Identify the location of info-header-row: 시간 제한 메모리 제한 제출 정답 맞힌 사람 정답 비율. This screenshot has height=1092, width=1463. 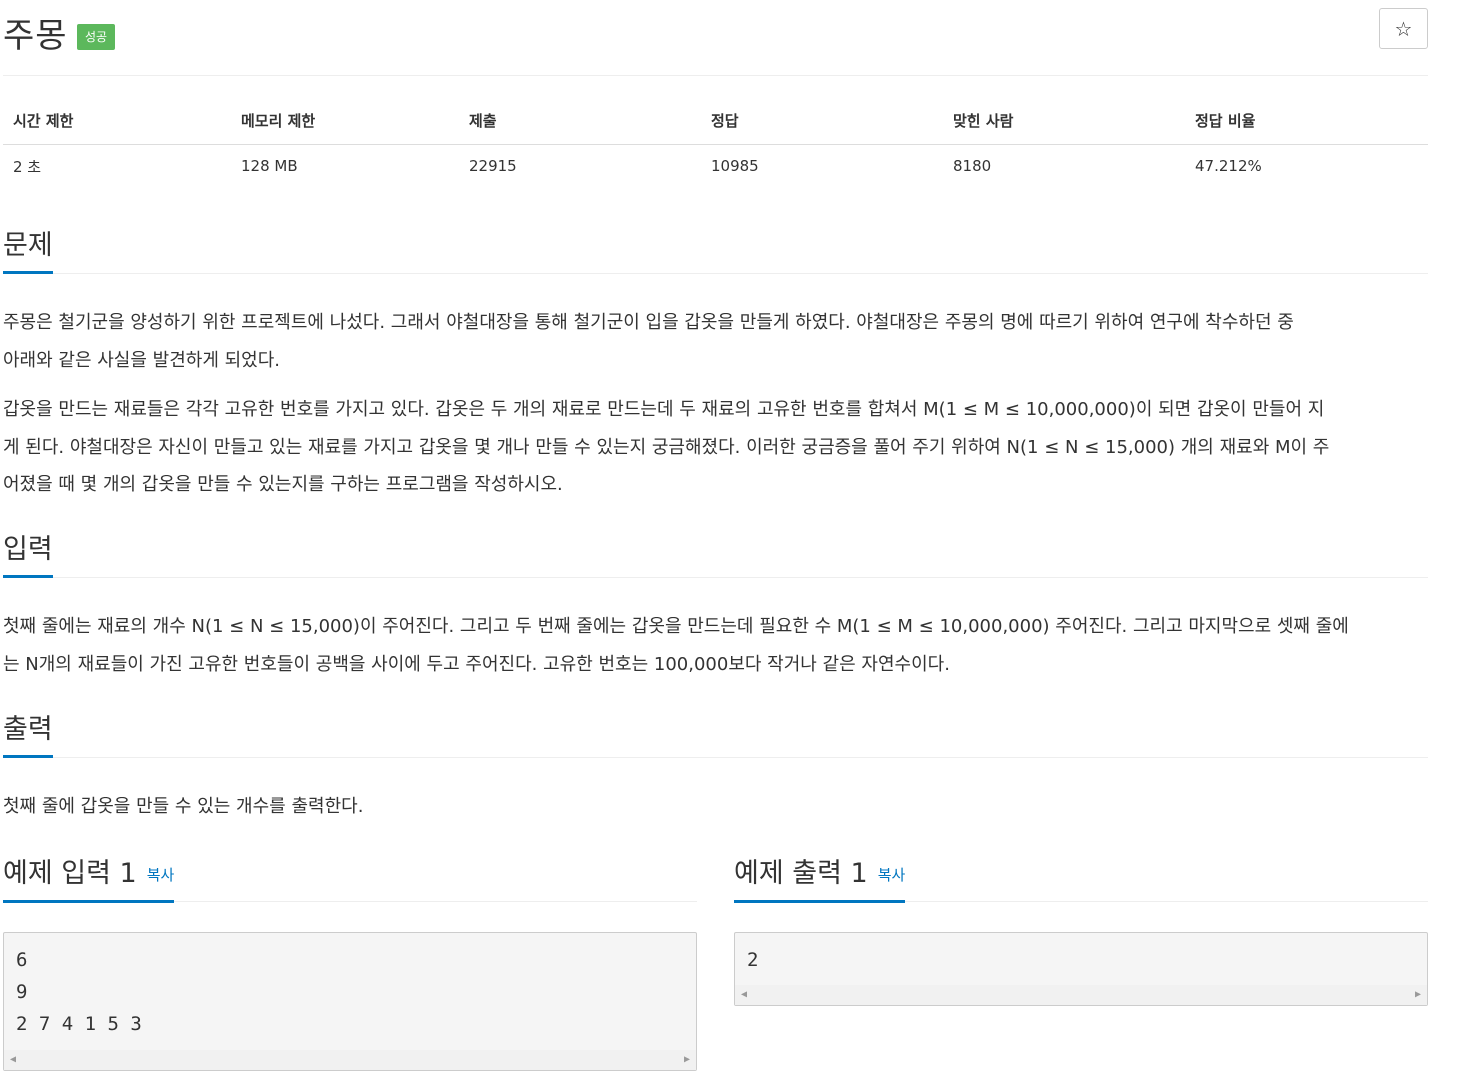
(715, 121).